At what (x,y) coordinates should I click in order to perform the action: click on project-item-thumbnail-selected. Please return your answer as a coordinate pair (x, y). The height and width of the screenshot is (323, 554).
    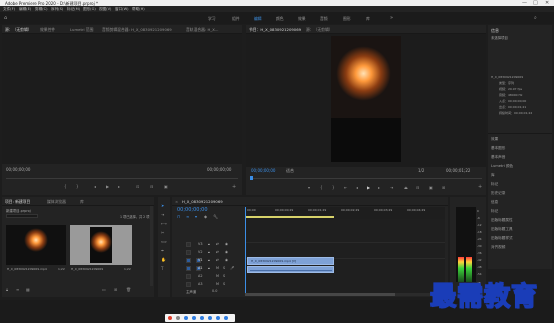
    Looking at the image, I should click on (101, 245).